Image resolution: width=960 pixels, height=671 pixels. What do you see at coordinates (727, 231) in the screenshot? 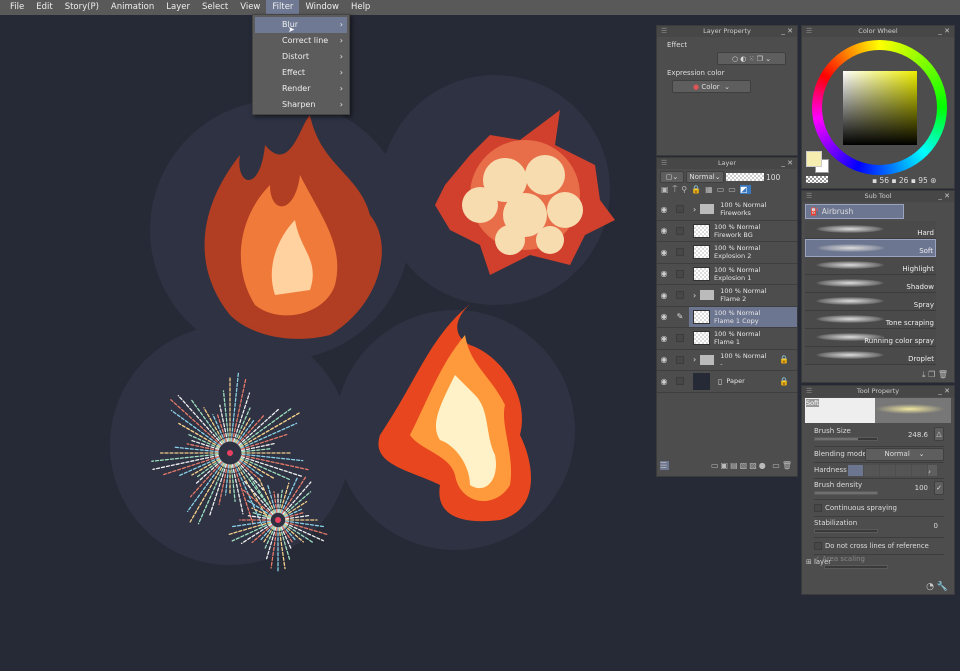
I see `layer-row: ◉ 100 % Normal Firework BG` at bounding box center [727, 231].